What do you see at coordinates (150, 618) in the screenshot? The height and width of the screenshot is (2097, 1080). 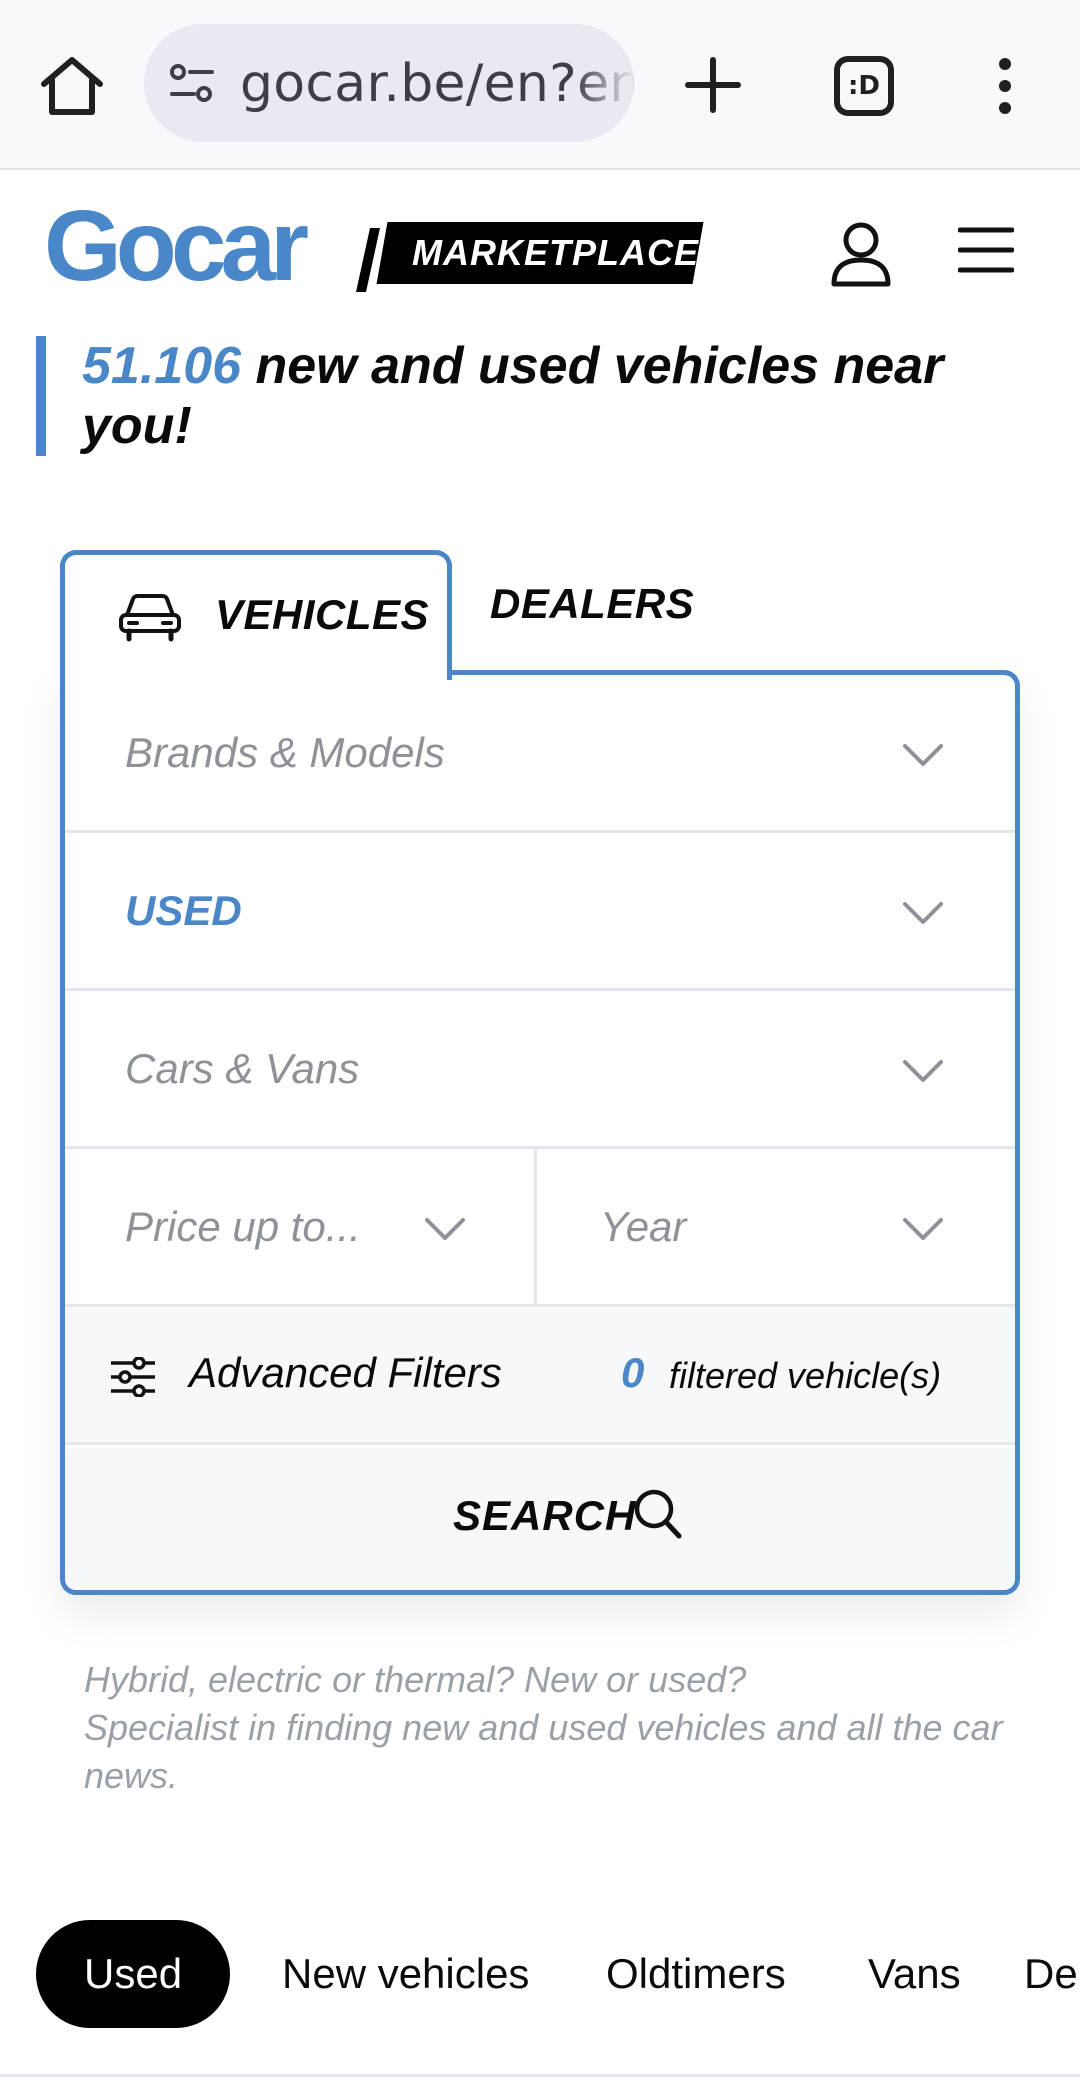 I see `car-icon` at bounding box center [150, 618].